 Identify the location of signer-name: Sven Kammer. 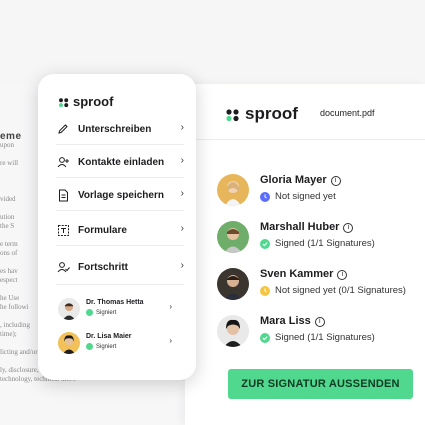
(297, 274).